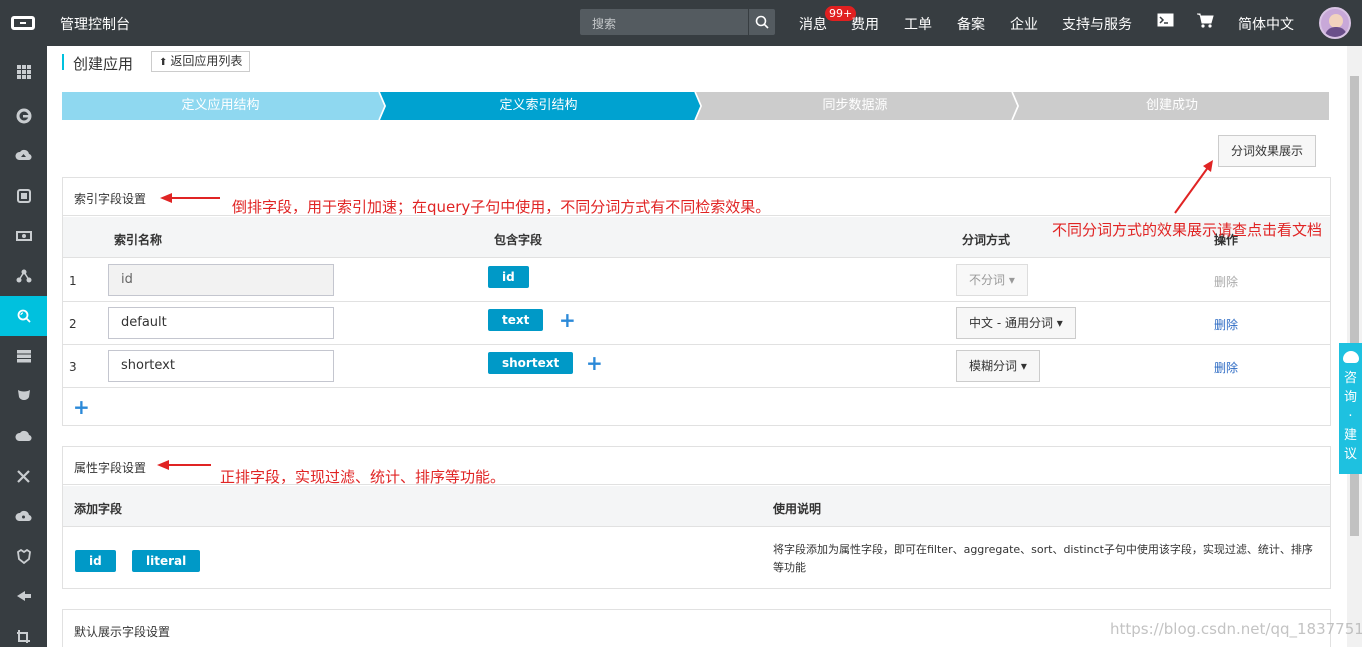 The width and height of the screenshot is (1362, 647). I want to click on upload-arrow-icon: ⬆, so click(163, 62).